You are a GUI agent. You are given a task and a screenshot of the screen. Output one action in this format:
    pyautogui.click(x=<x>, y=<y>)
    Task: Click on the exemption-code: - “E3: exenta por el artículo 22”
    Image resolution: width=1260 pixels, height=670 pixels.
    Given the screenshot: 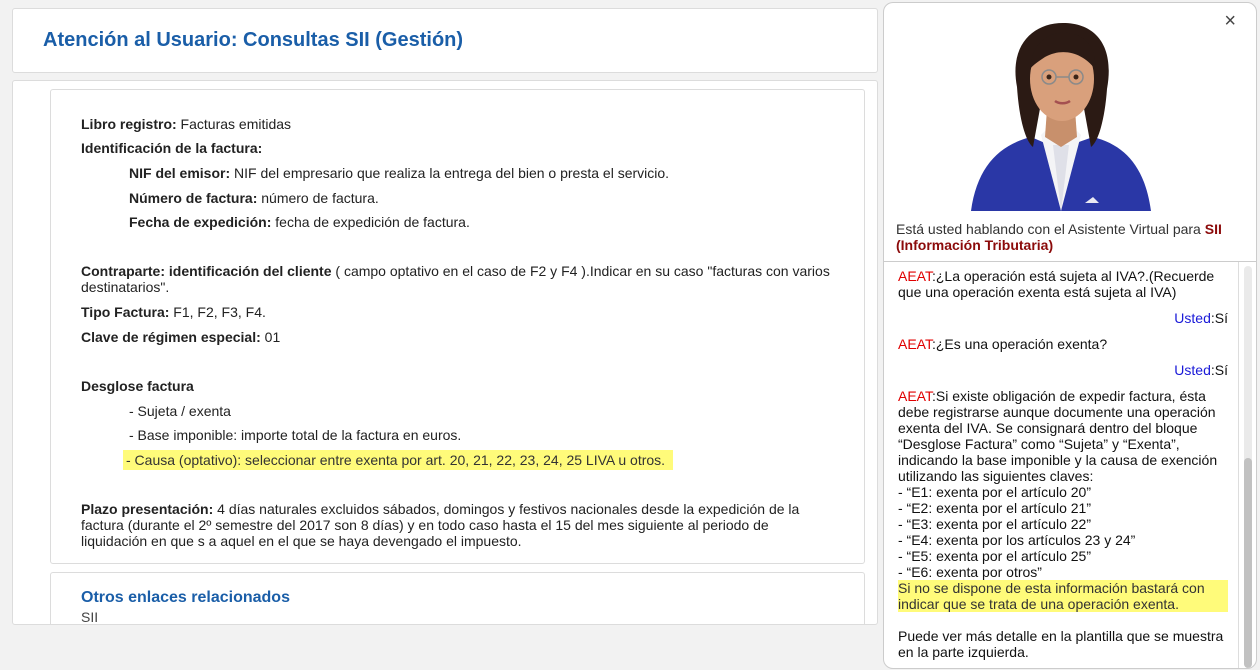 What is the action you would take?
    pyautogui.click(x=994, y=524)
    